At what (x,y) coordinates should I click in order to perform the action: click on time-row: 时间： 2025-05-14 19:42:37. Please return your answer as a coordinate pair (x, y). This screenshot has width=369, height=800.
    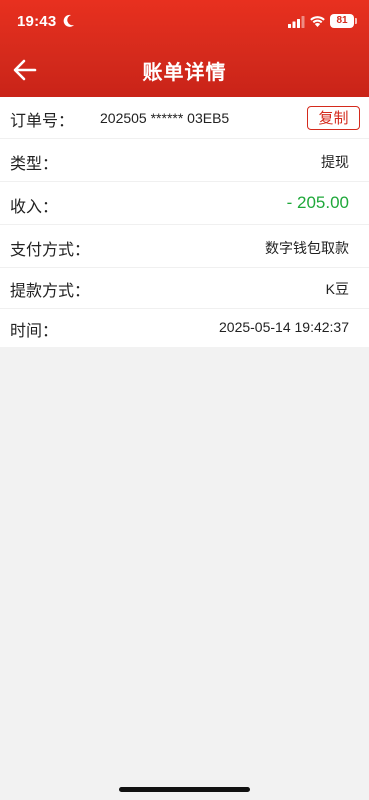
    Looking at the image, I should click on (184, 328).